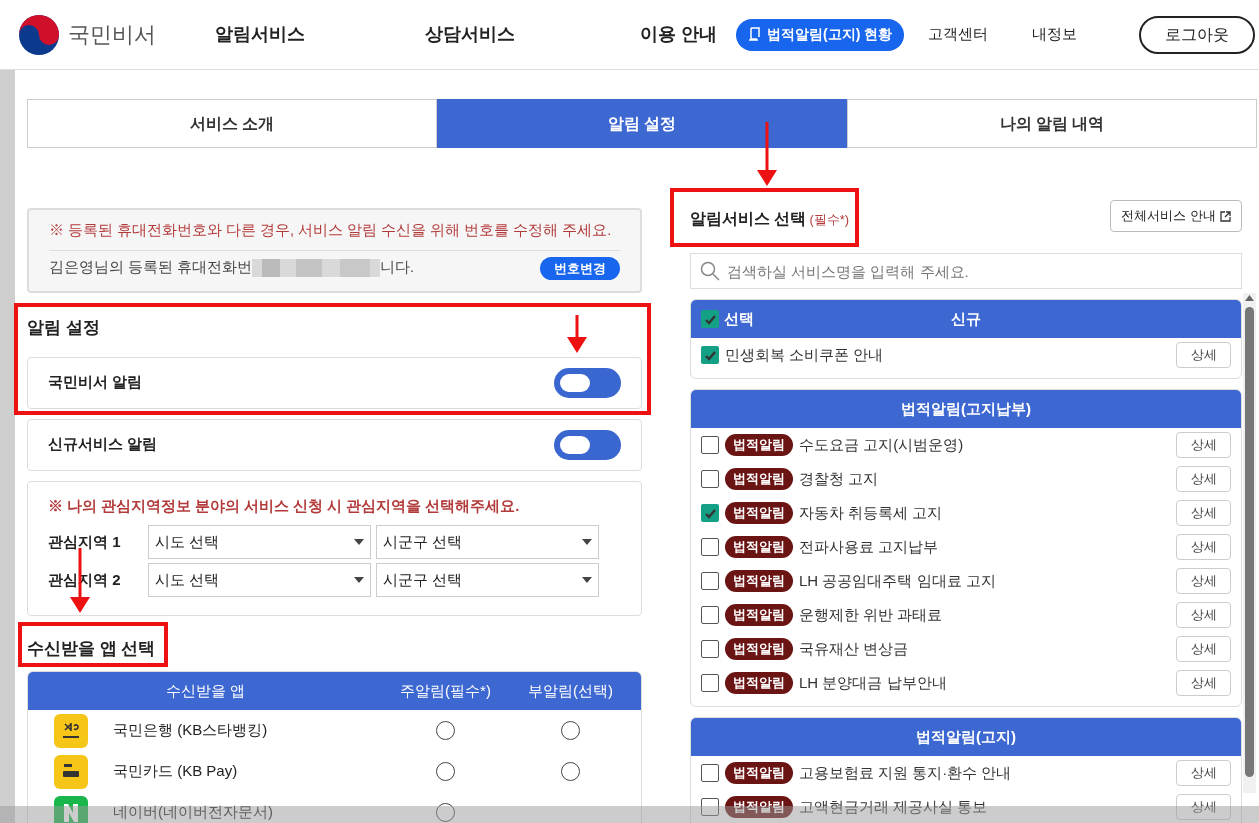 The image size is (1259, 823). Describe the element at coordinates (1225, 216) in the screenshot. I see `external-link-icon` at that location.